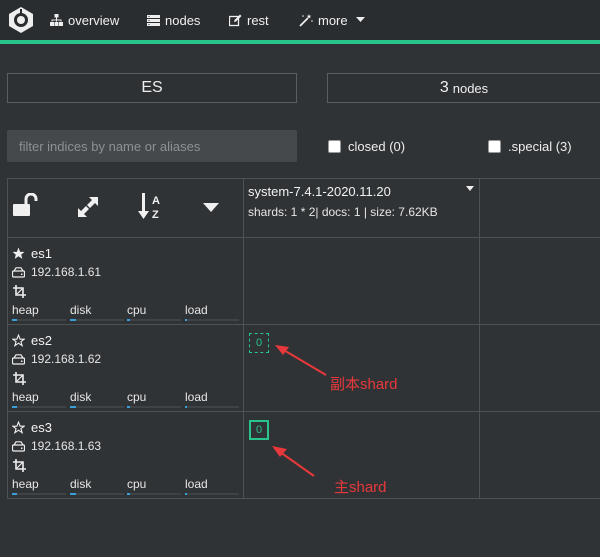  I want to click on grid-line-row3, so click(303, 498).